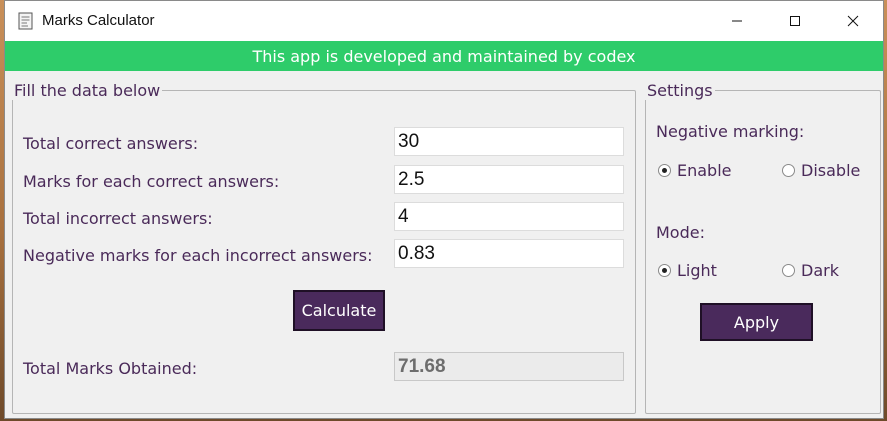 This screenshot has width=887, height=421. Describe the element at coordinates (87, 90) in the screenshot. I see `data-group-legend: Fill the data below` at that location.